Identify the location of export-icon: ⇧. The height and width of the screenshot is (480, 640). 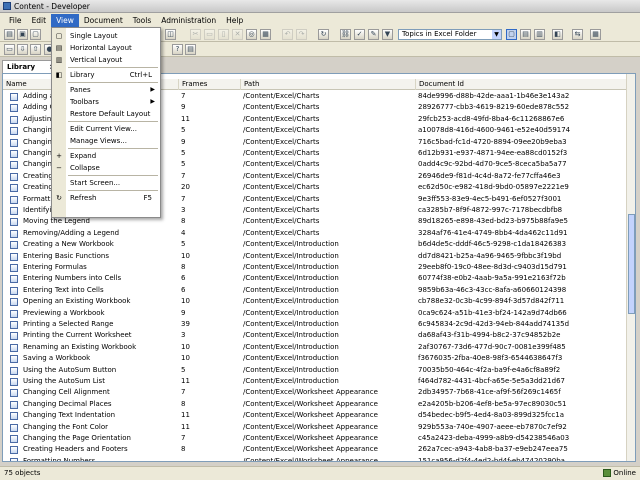
(35, 49).